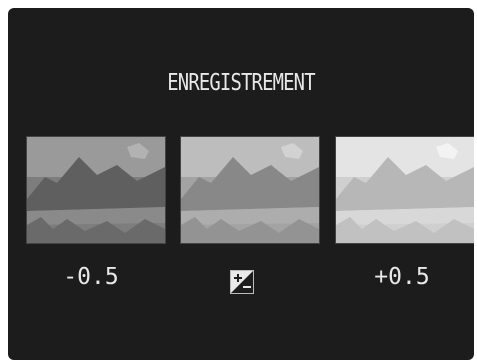 This screenshot has height=363, width=477. Describe the element at coordinates (241, 83) in the screenshot. I see `screen-title: ENREGISTREMENT` at that location.